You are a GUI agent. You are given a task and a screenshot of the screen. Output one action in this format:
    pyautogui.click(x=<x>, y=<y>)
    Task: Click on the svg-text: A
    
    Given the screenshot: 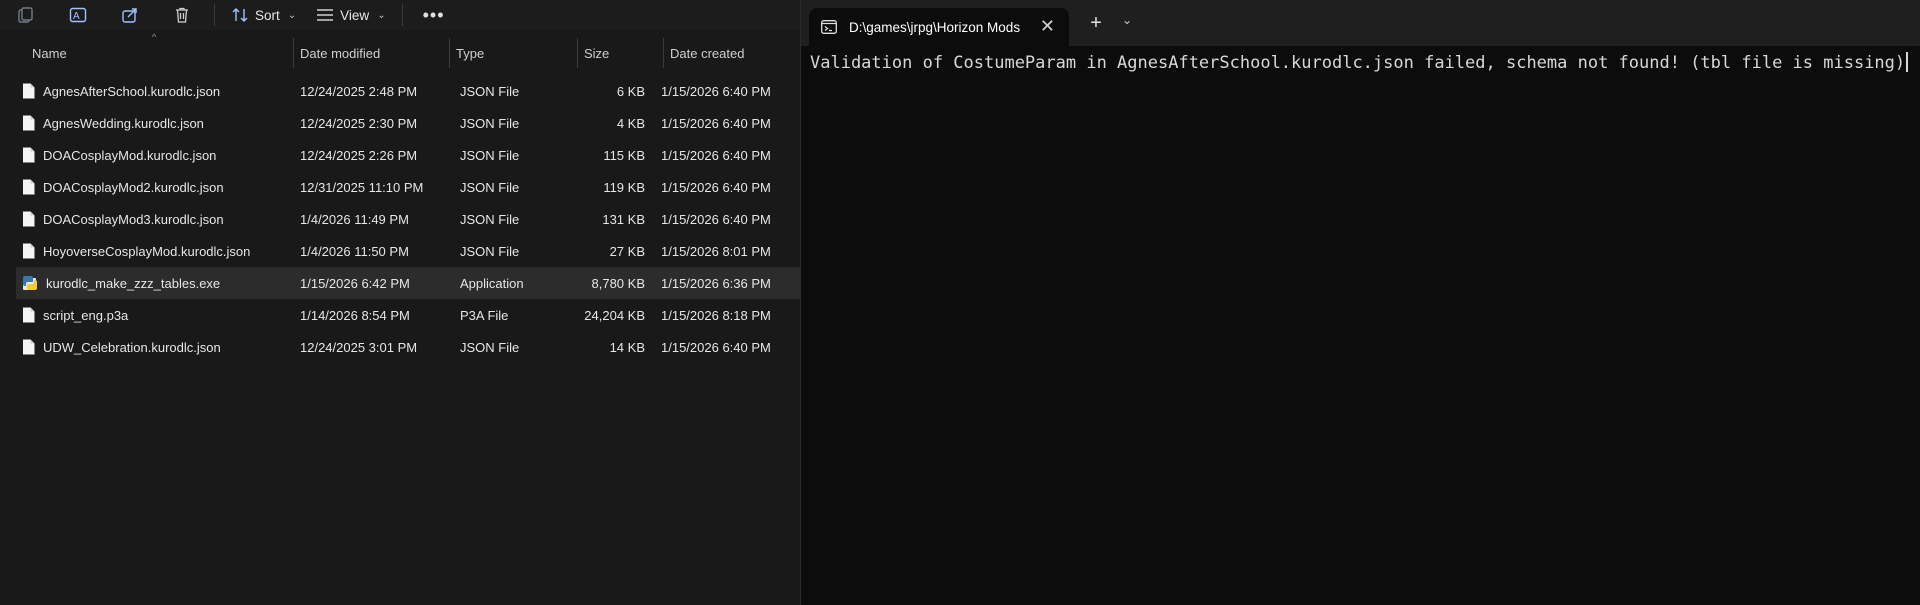 What is the action you would take?
    pyautogui.click(x=76, y=16)
    